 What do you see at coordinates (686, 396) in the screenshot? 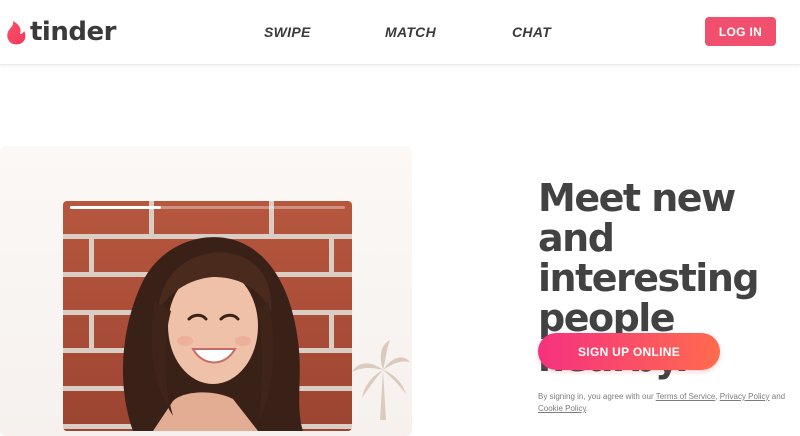
I see `terms-of-service-link: Terms of Service` at bounding box center [686, 396].